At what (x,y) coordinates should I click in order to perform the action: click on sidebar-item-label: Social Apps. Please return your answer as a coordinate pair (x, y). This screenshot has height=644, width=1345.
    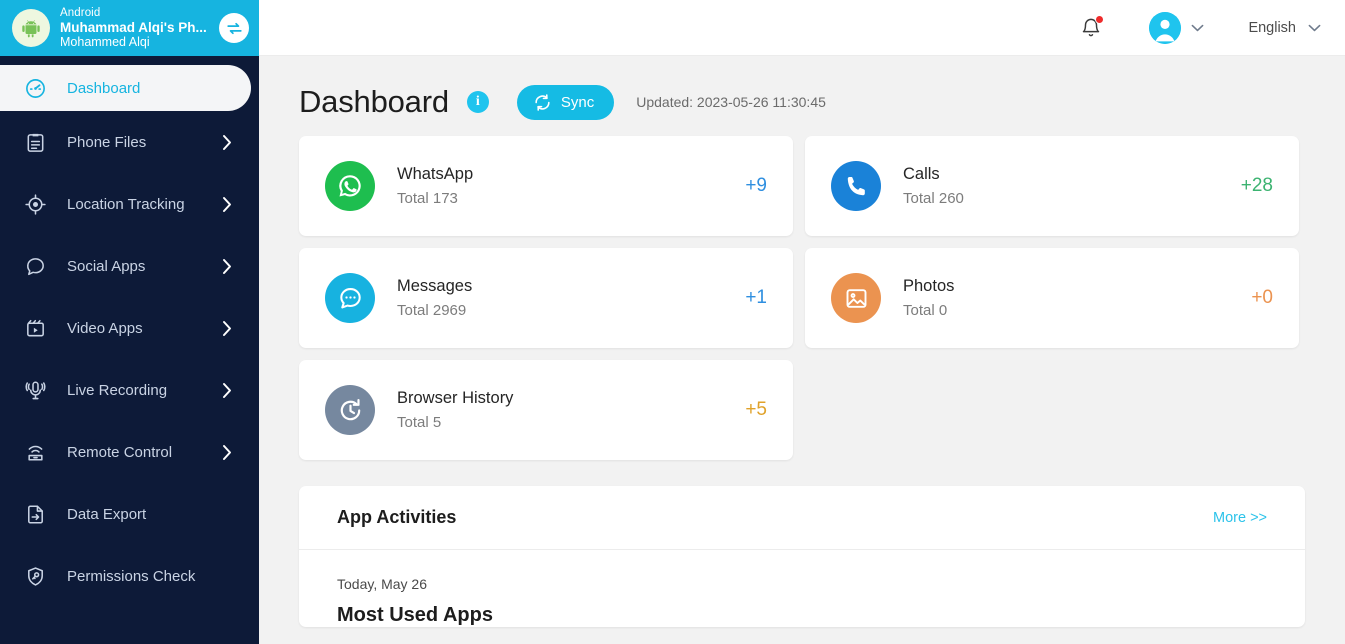
    Looking at the image, I should click on (106, 266).